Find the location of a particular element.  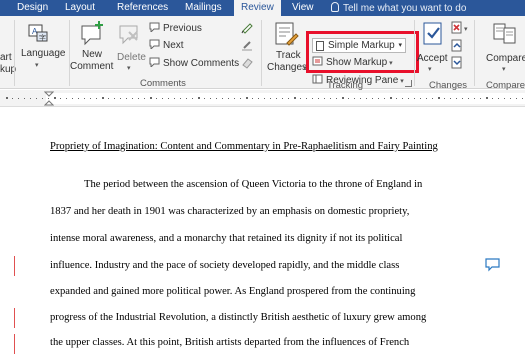

show-comments-label: Show Comments is located at coordinates (201, 63).